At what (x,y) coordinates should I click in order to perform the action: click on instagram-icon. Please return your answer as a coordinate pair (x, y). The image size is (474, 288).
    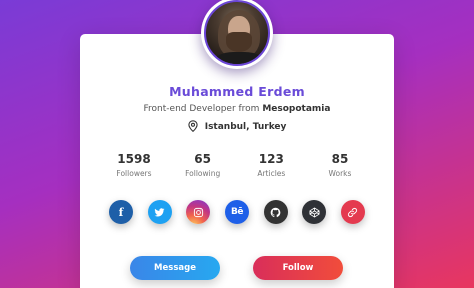
    Looking at the image, I should click on (198, 212).